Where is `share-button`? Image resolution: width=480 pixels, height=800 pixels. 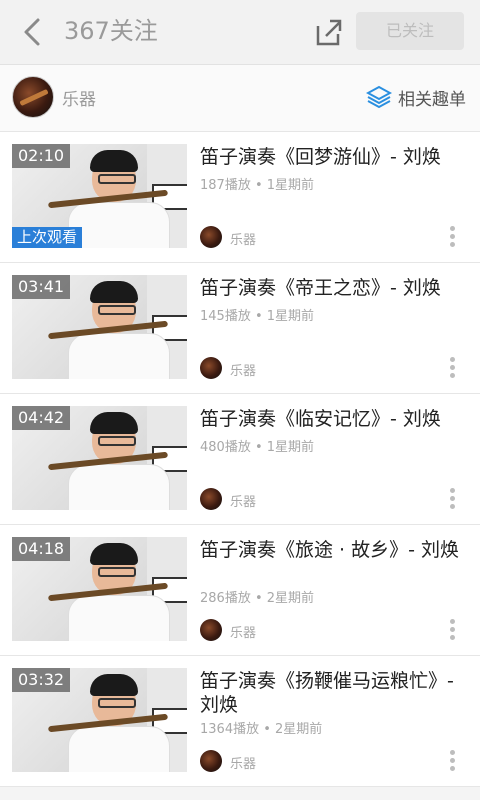
share-button is located at coordinates (328, 32).